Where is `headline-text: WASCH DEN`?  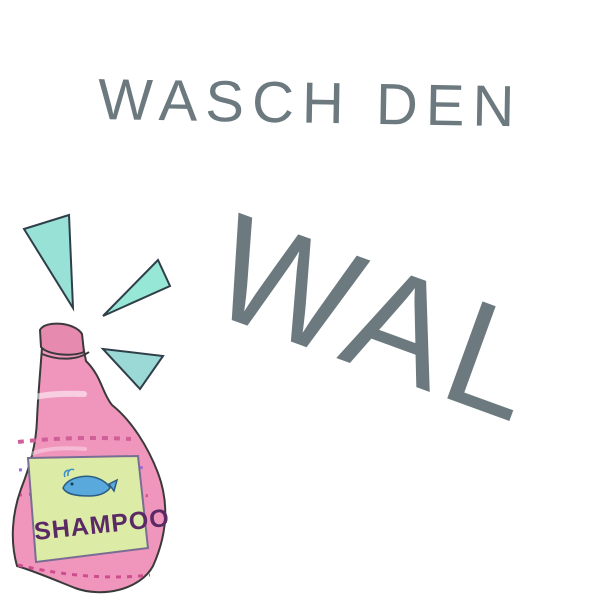
headline-text: WASCH DEN is located at coordinates (310, 103).